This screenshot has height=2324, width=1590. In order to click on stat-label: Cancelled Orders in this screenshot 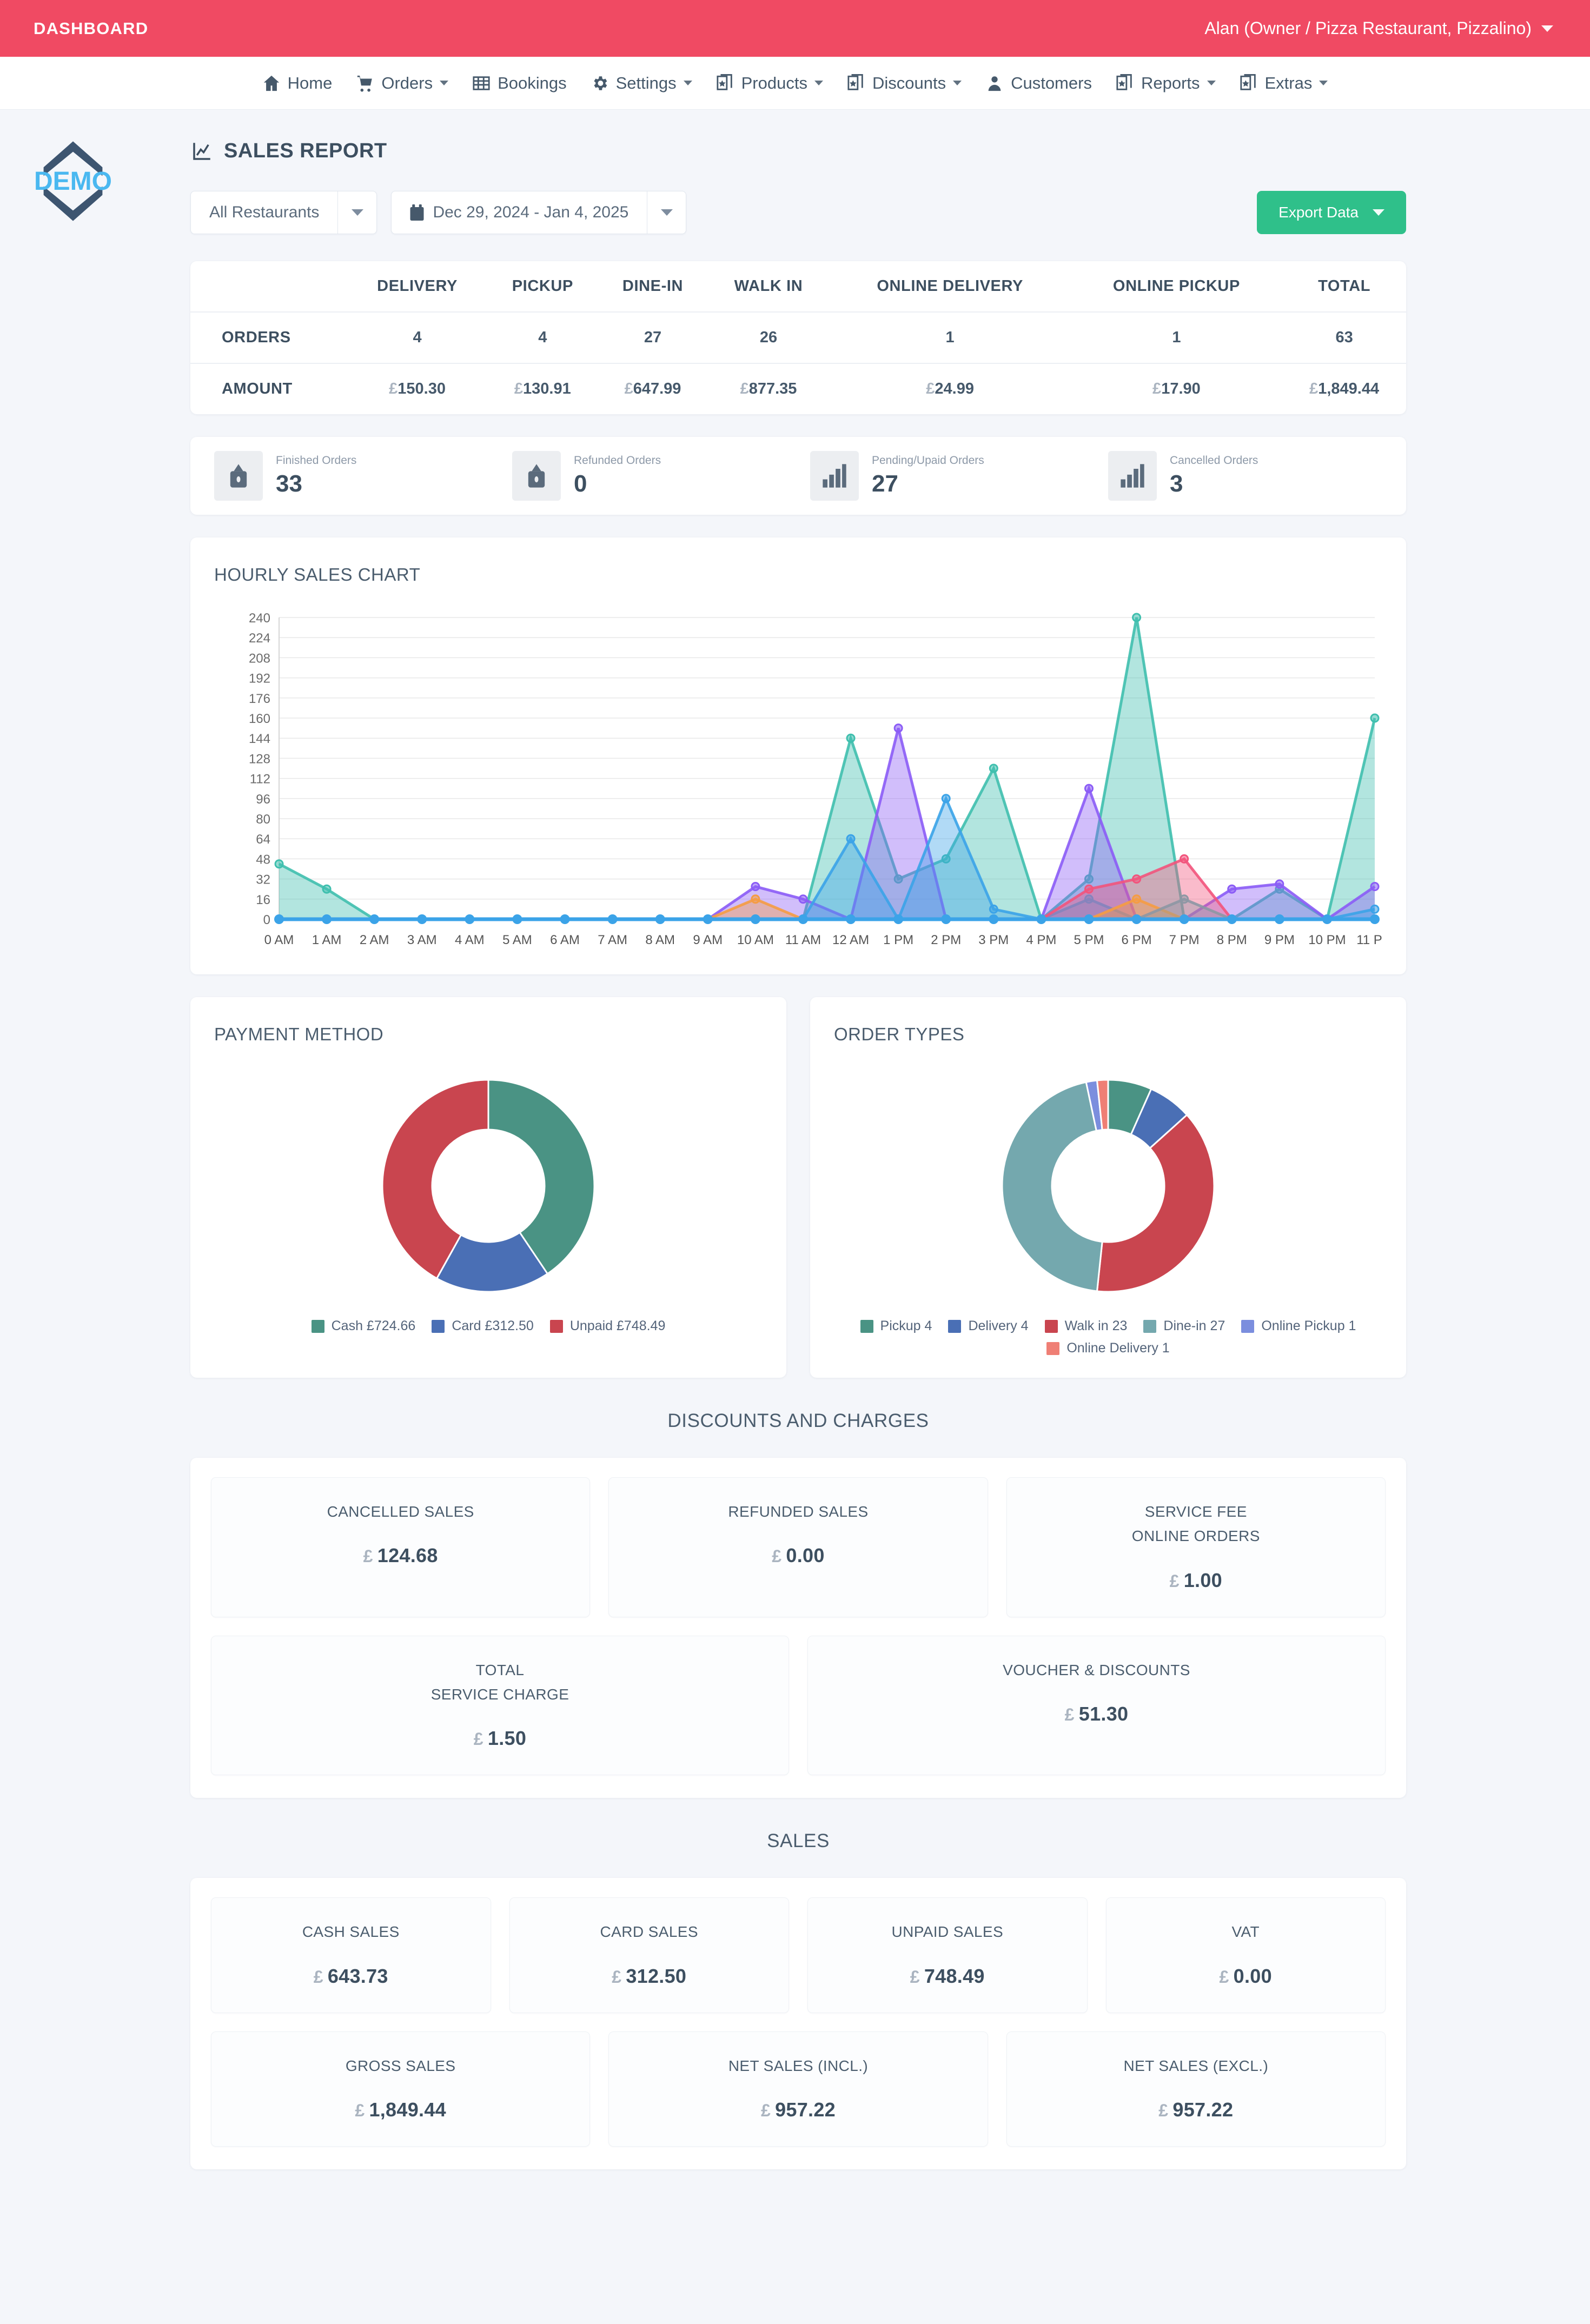, I will do `click(1214, 460)`.